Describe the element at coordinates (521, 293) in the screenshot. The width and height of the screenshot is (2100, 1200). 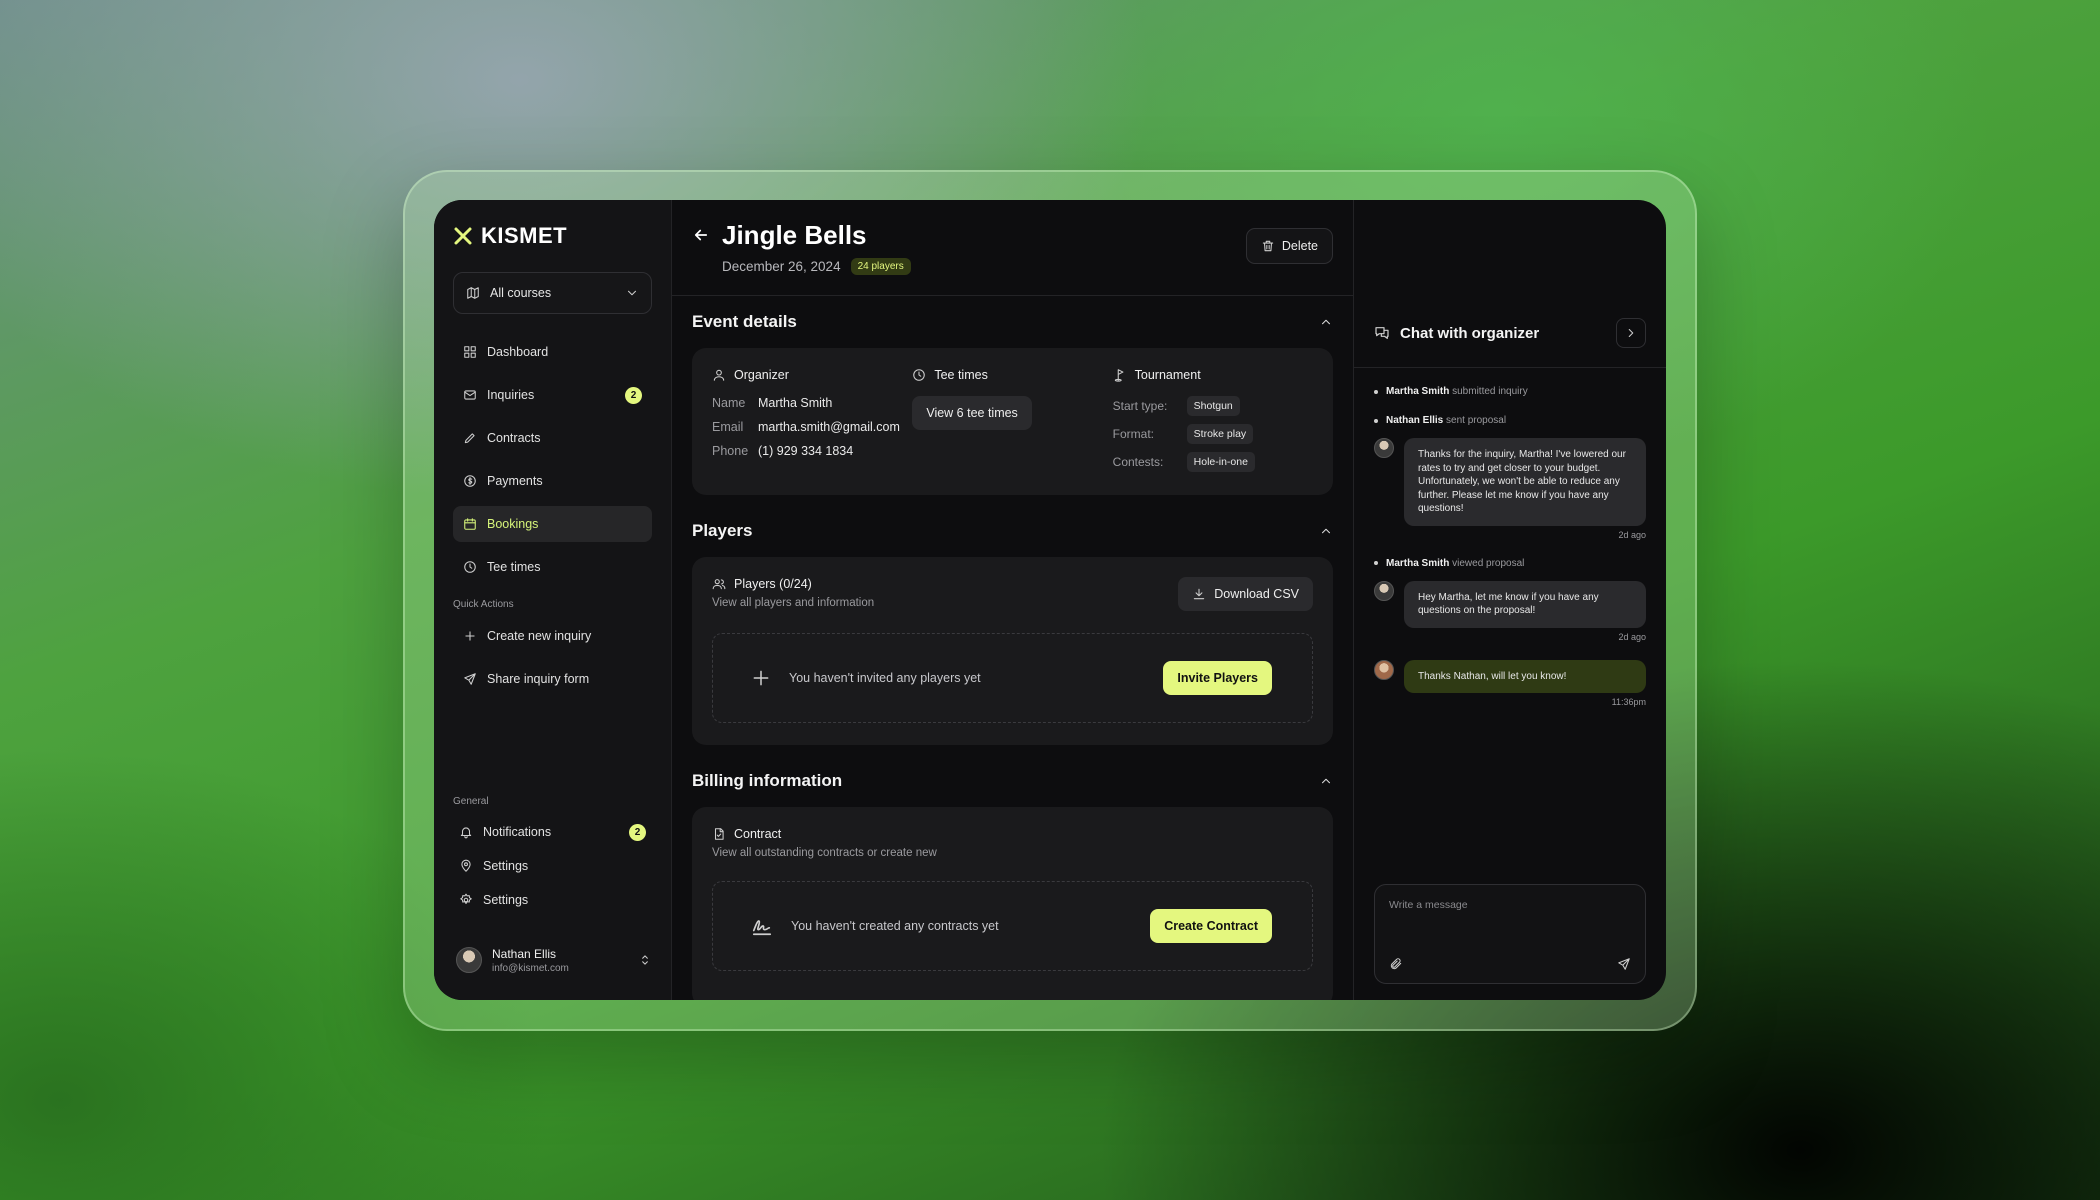
I see `course-select-label: All courses` at that location.